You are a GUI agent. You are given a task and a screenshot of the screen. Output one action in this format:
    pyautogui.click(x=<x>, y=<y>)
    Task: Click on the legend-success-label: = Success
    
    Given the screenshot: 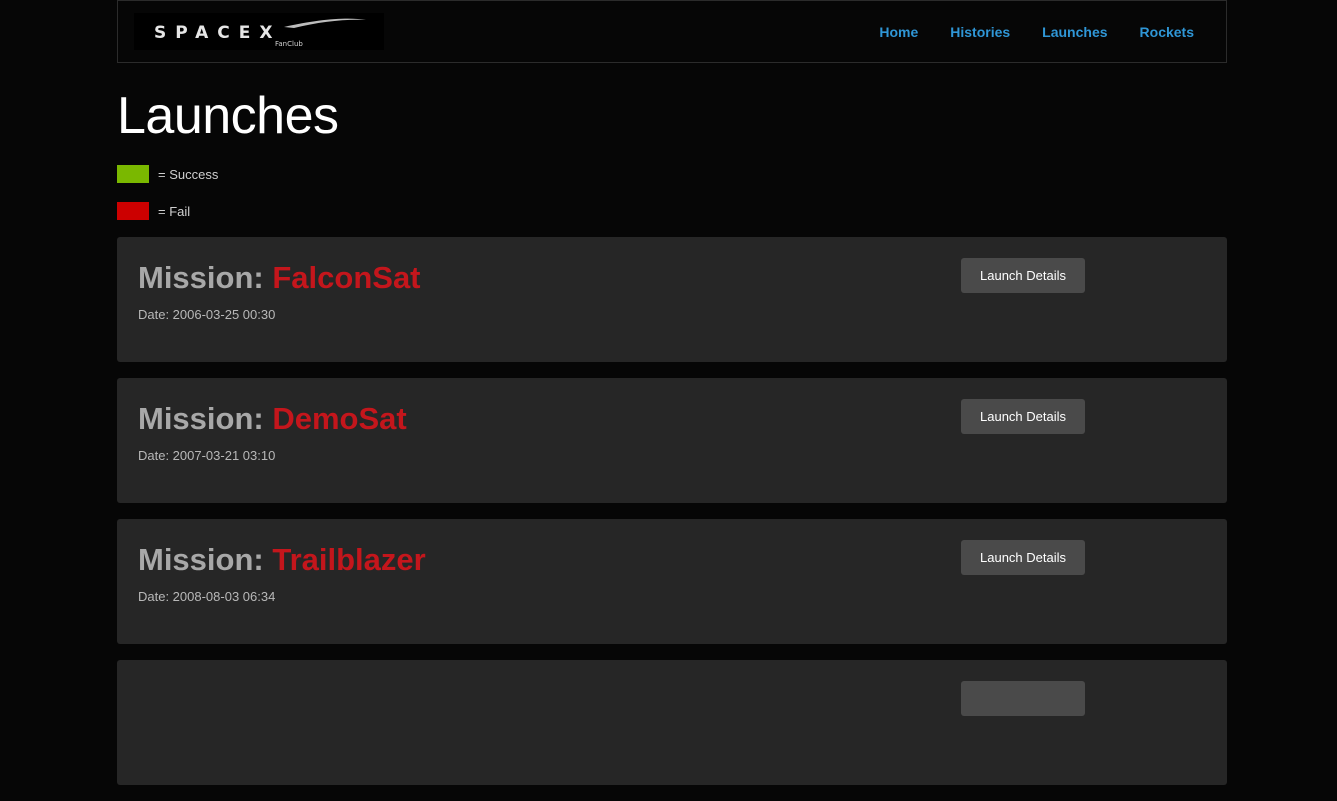 What is the action you would take?
    pyautogui.click(x=188, y=174)
    